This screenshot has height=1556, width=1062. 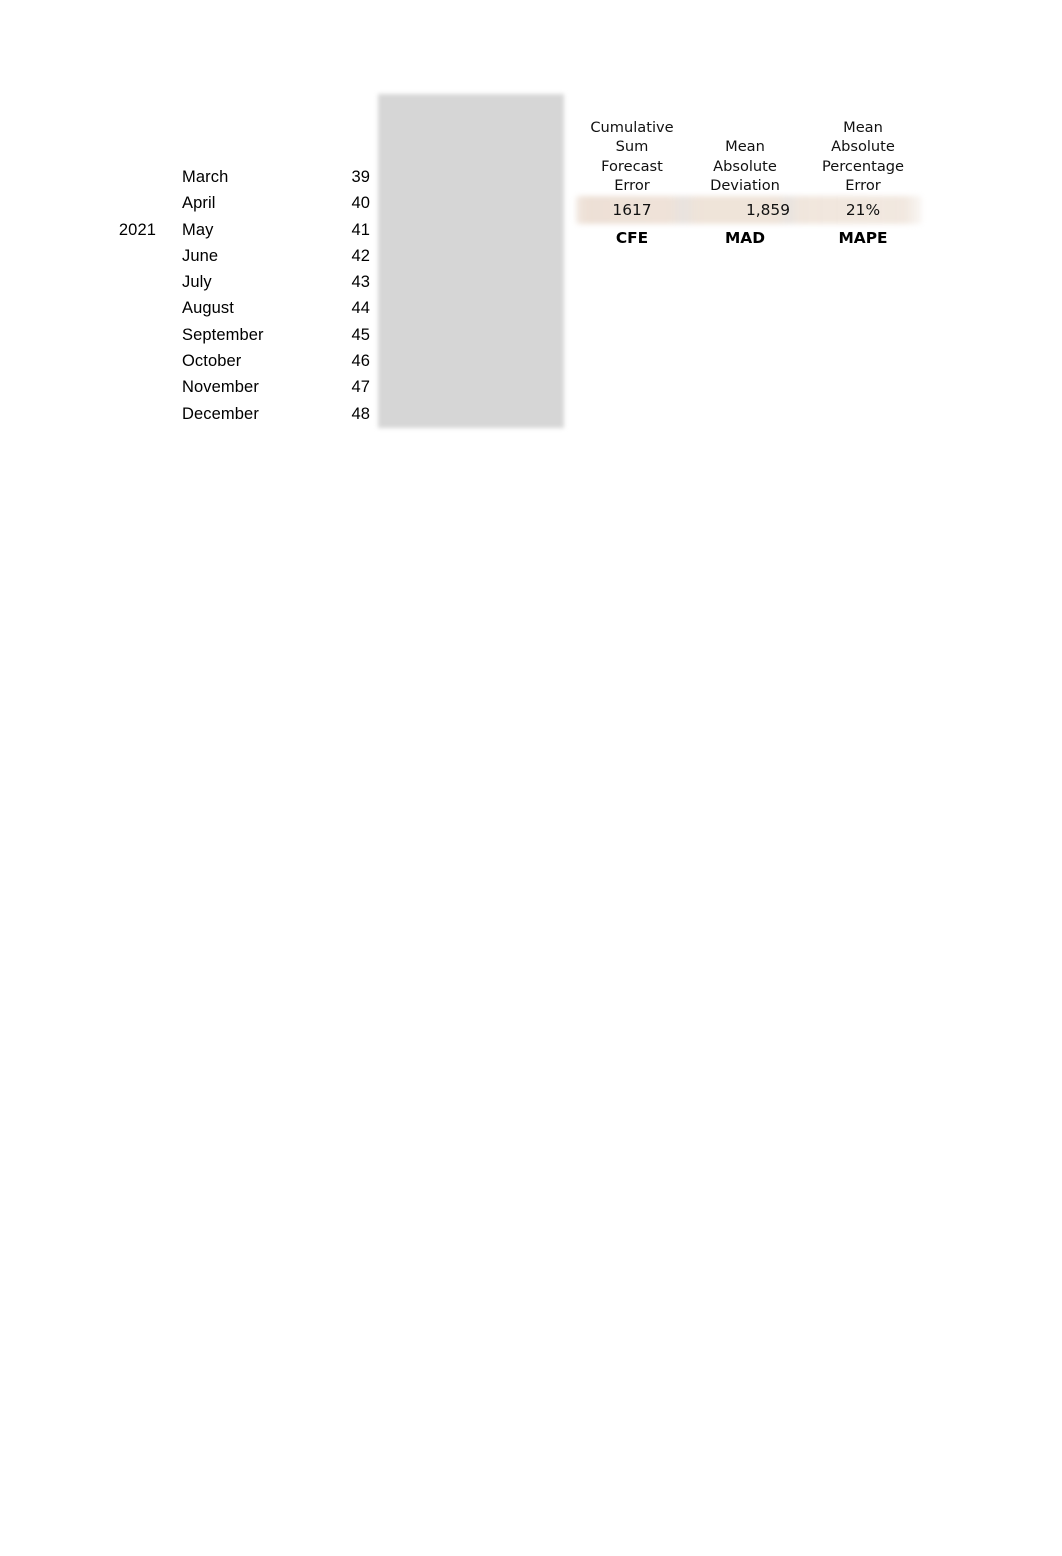 What do you see at coordinates (242, 256) in the screenshot?
I see `table-row: June 42` at bounding box center [242, 256].